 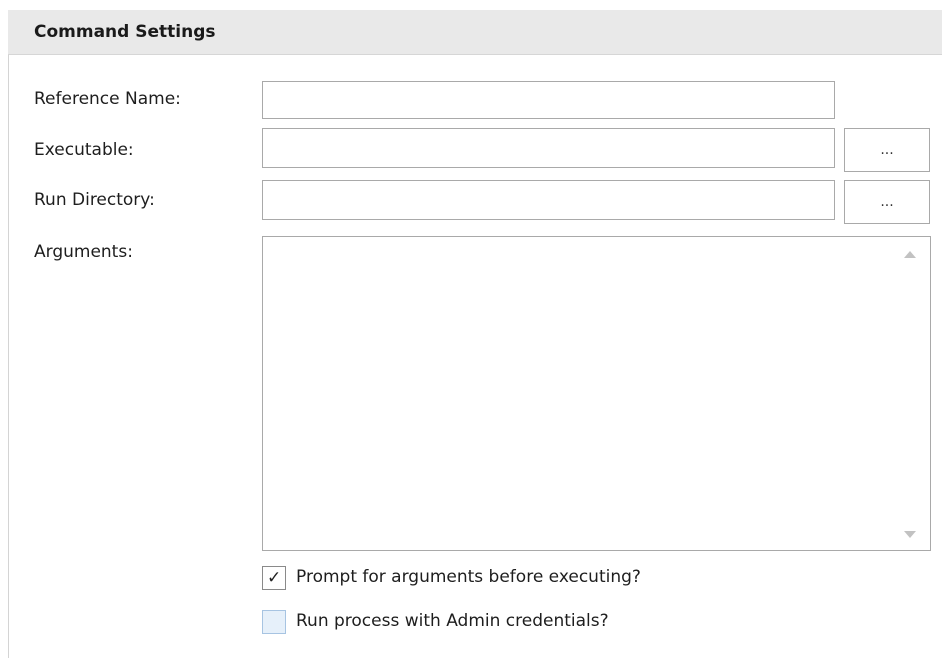 What do you see at coordinates (84, 150) in the screenshot?
I see `executable-label: Executable:` at bounding box center [84, 150].